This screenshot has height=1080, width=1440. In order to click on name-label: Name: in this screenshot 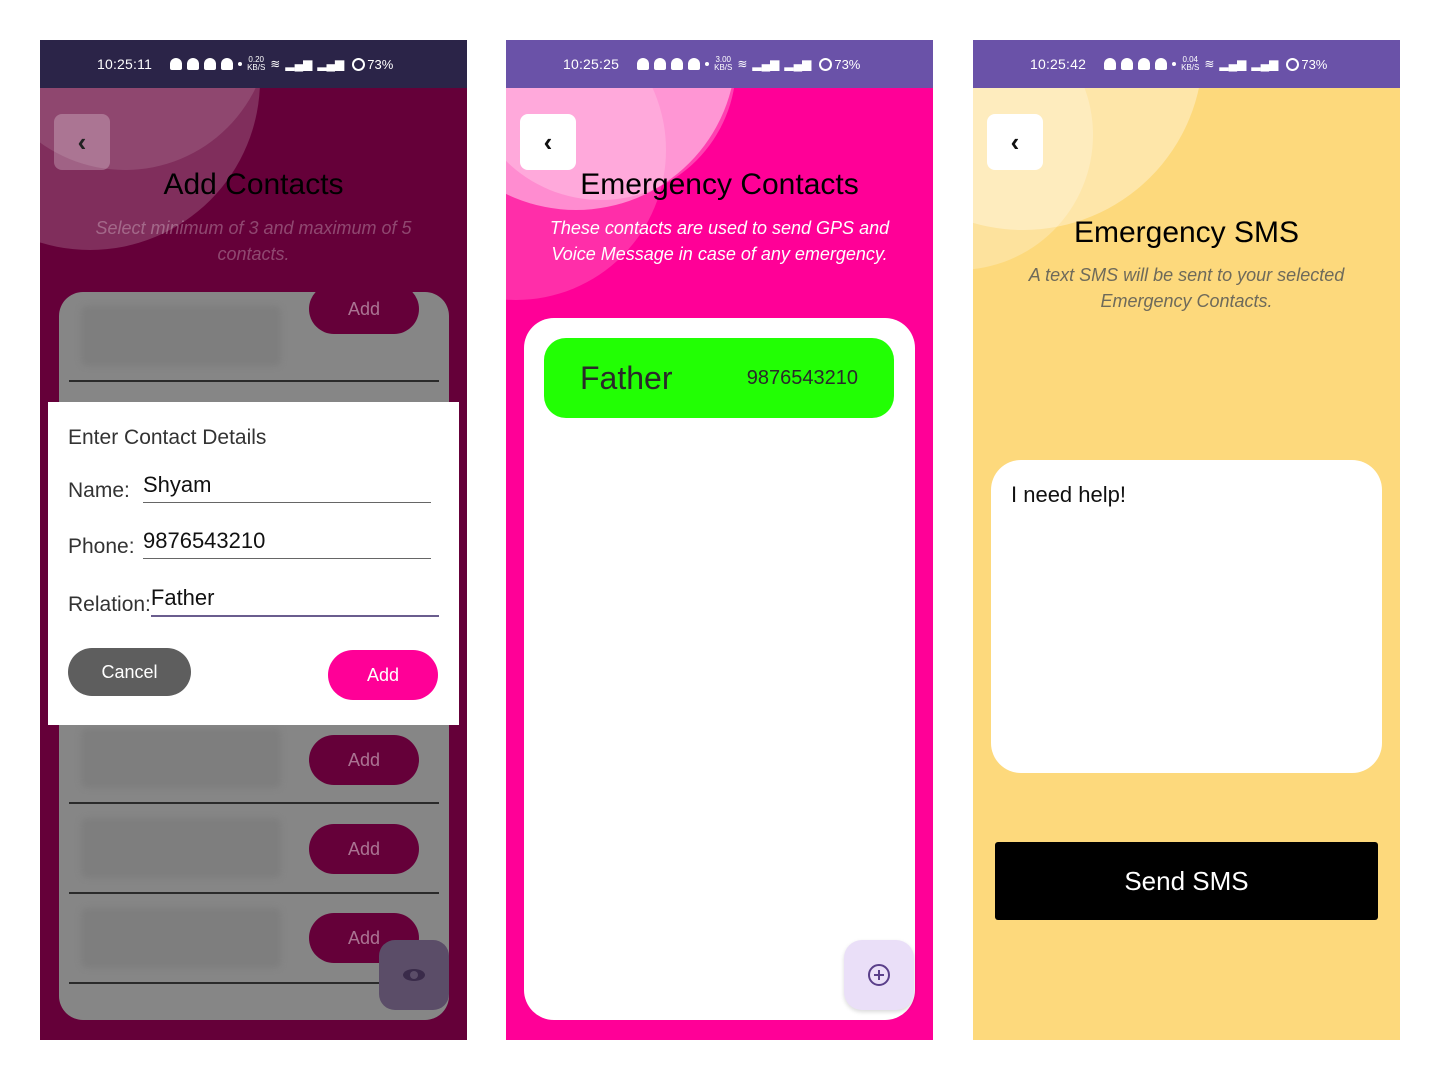, I will do `click(99, 490)`.